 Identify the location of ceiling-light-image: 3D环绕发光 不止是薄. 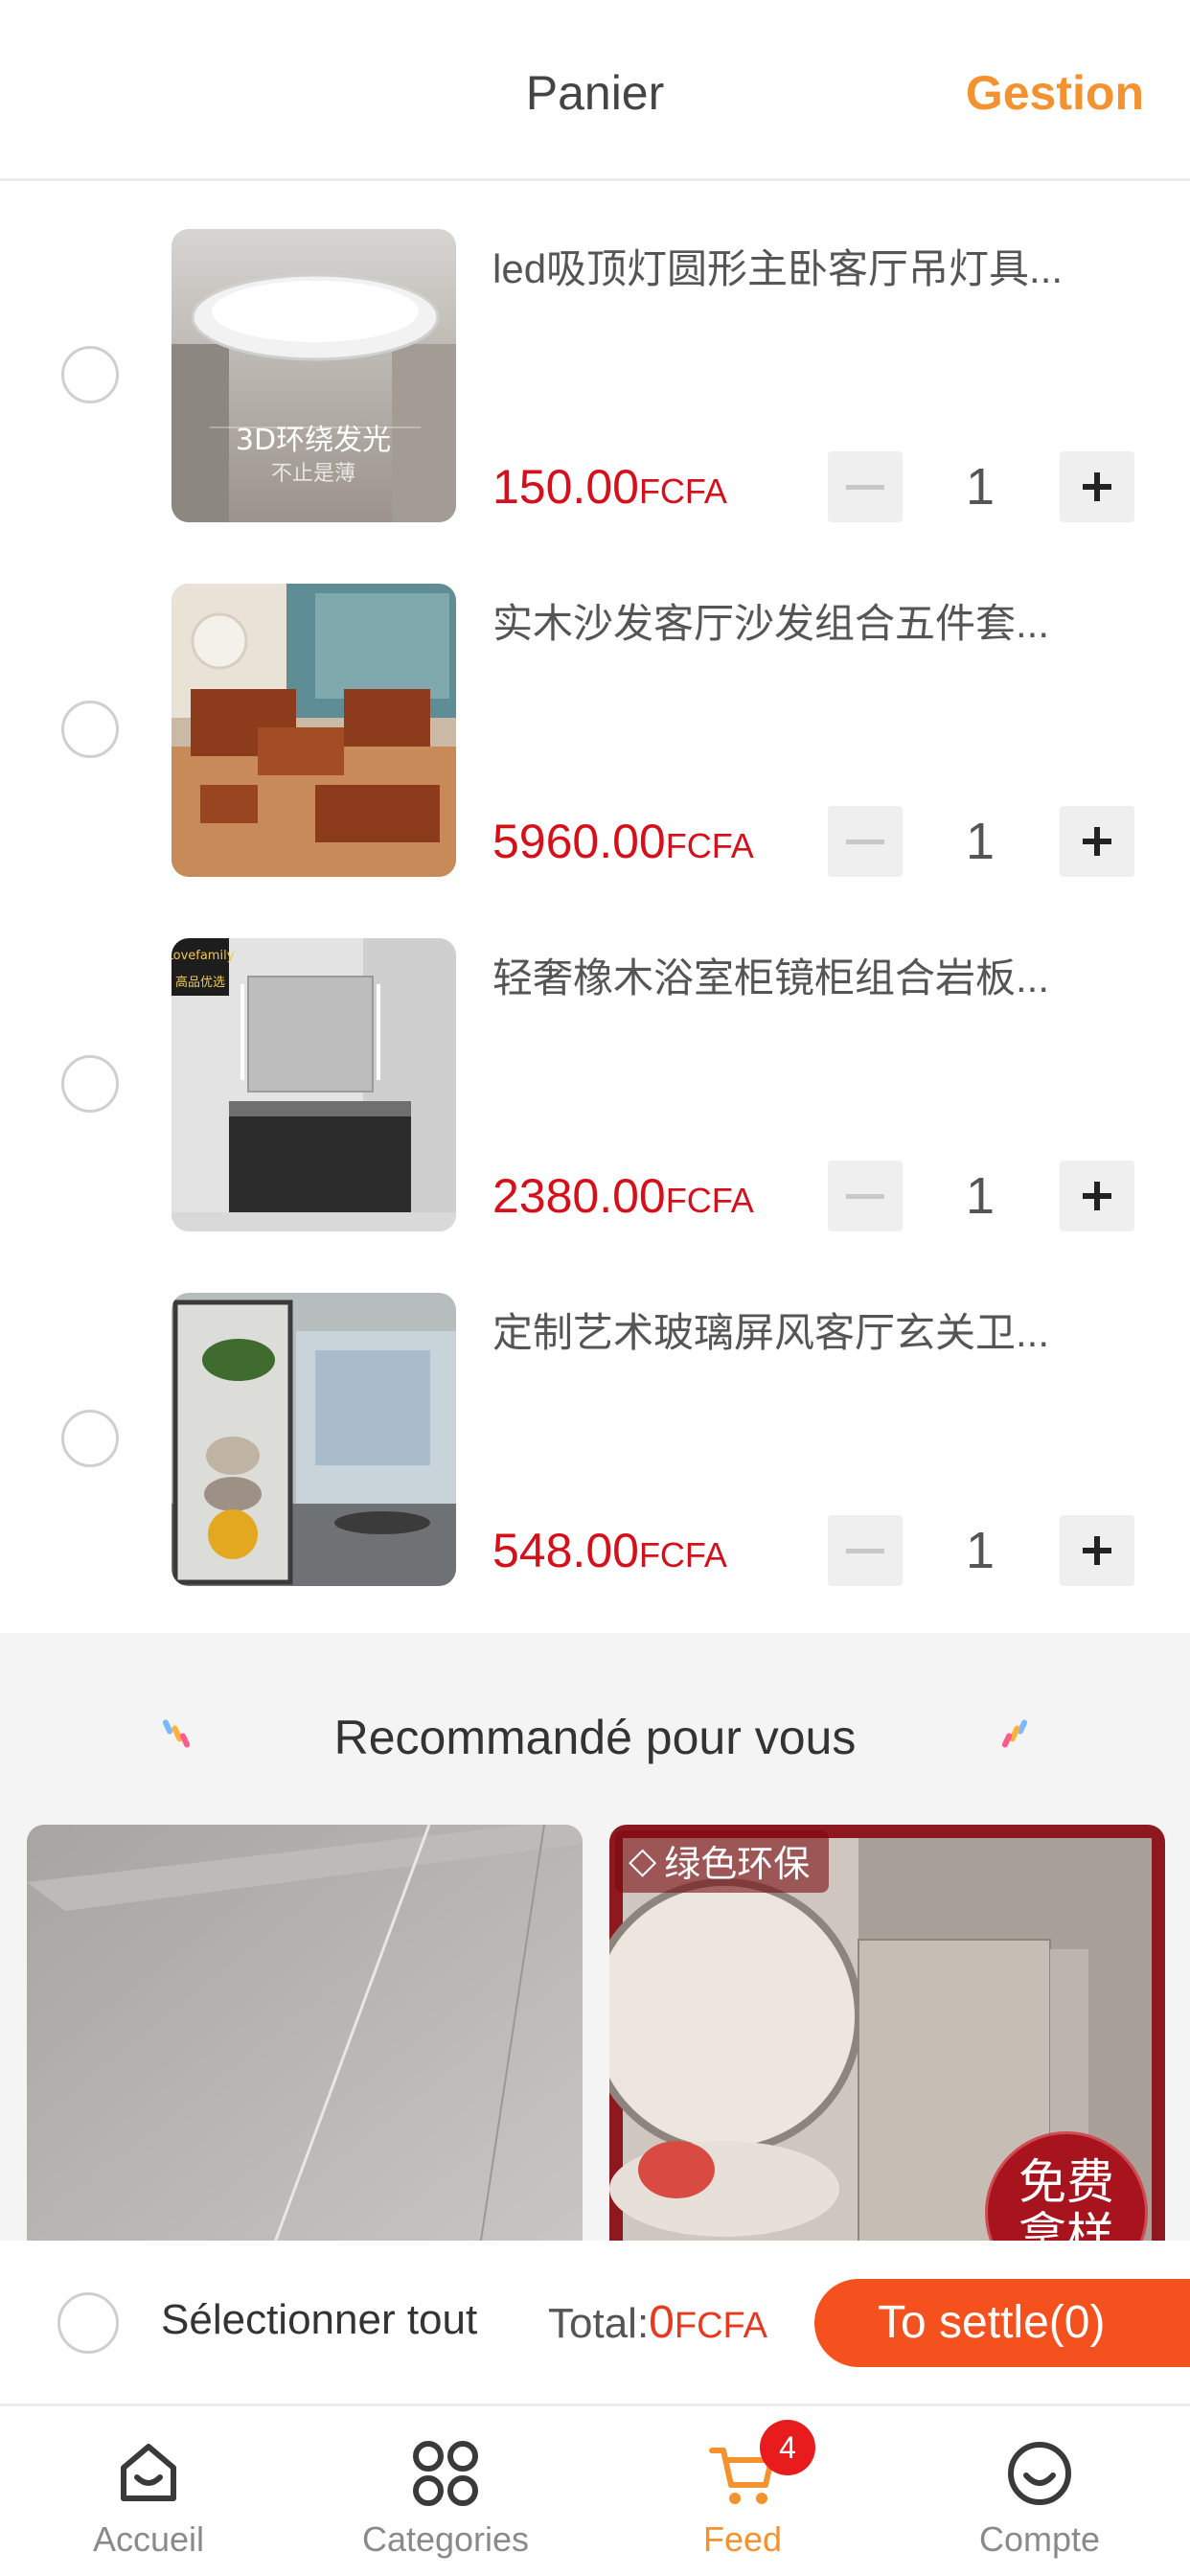
(314, 375).